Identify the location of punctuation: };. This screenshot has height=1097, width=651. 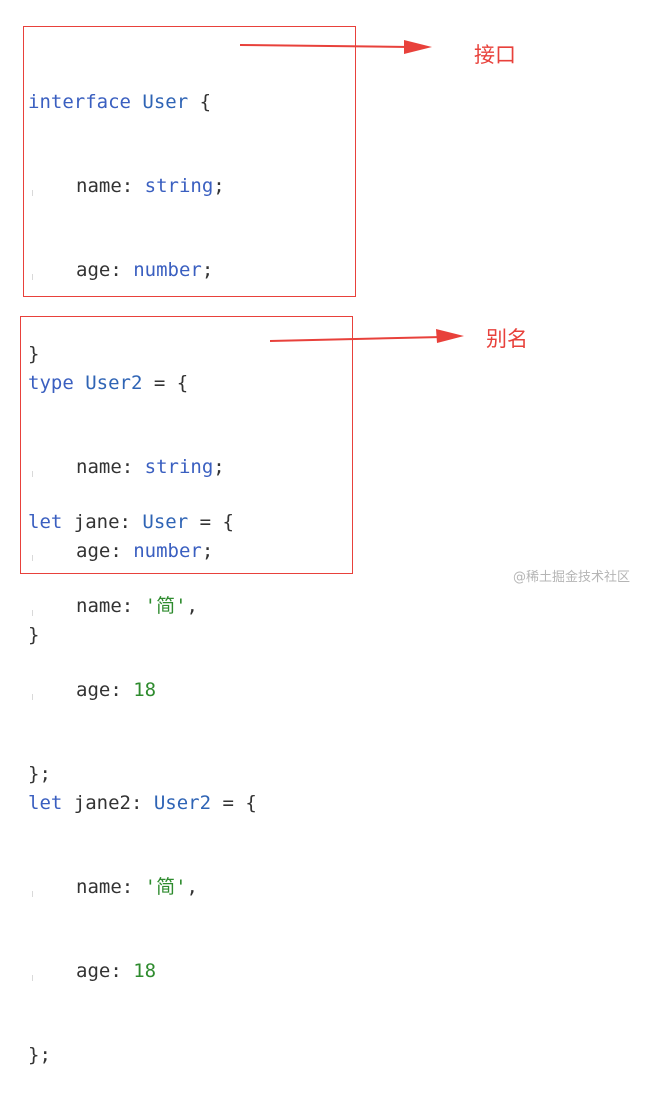
(39, 1055).